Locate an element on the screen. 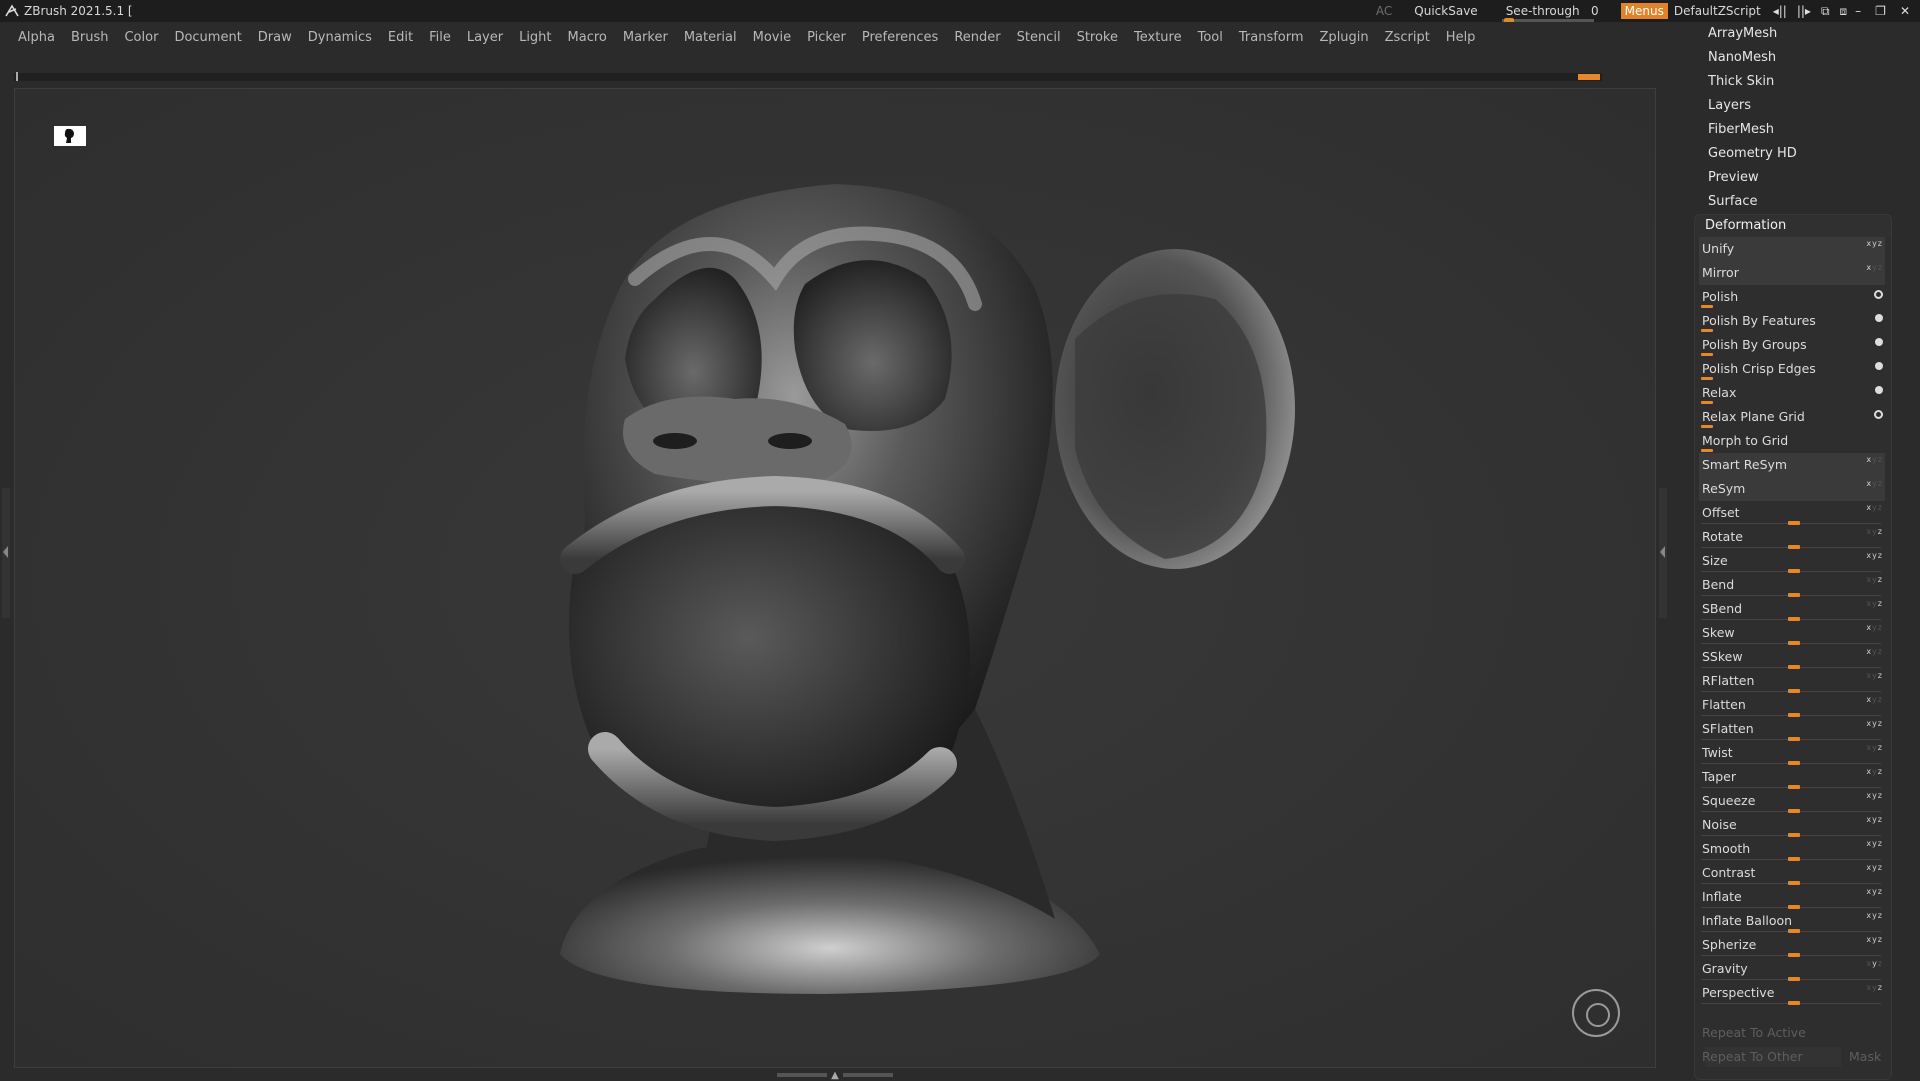 This screenshot has height=1081, width=1920. section-layers: Layers is located at coordinates (1752, 106).